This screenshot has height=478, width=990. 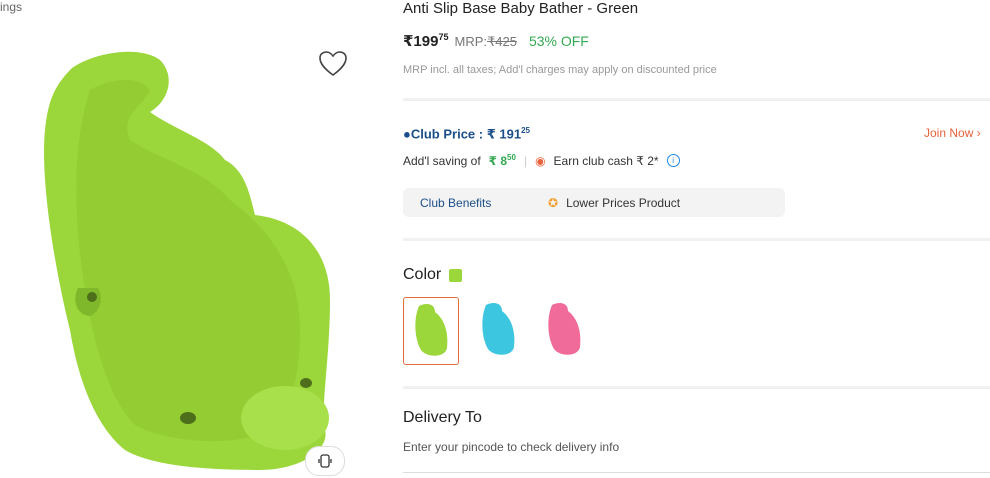 I want to click on mrp-price: MRP:₹425, so click(x=485, y=41).